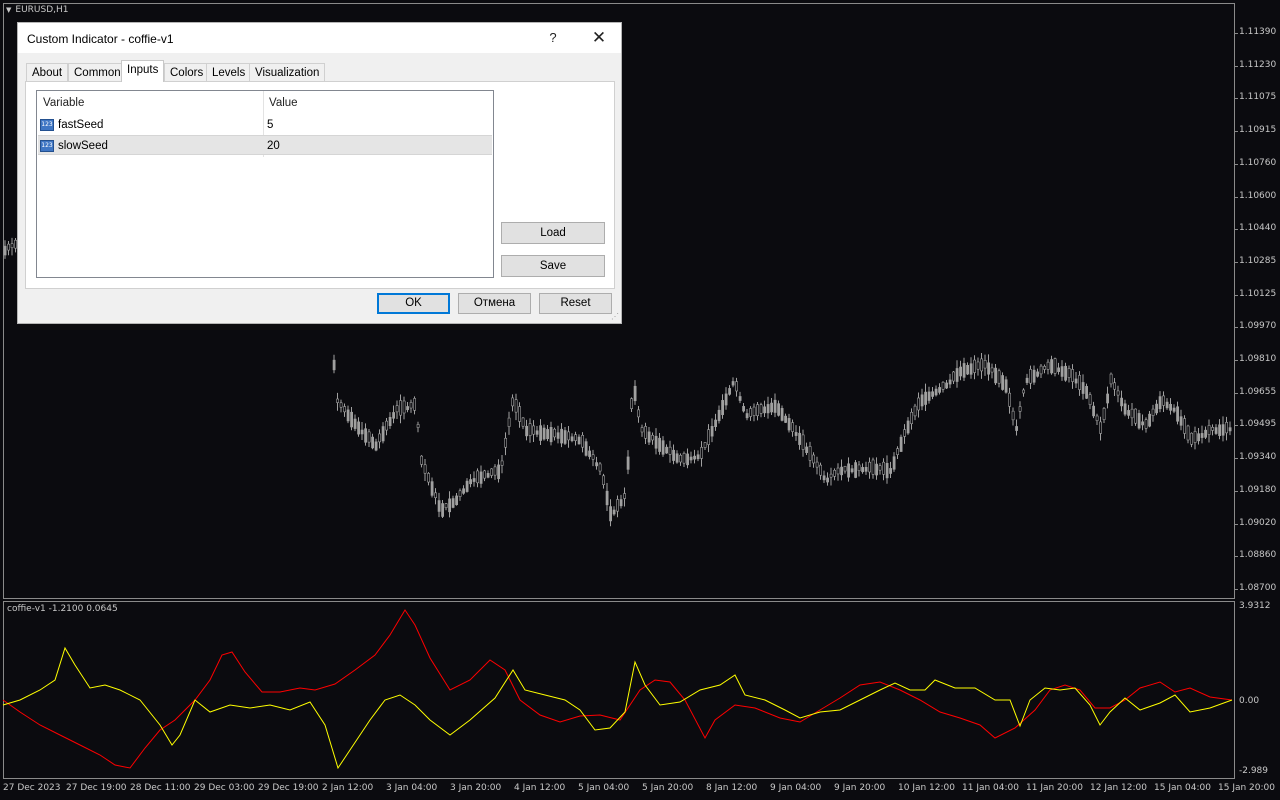 The width and height of the screenshot is (1280, 800). What do you see at coordinates (288, 788) in the screenshot?
I see `time-axis-label: 29 Dec 19:00` at bounding box center [288, 788].